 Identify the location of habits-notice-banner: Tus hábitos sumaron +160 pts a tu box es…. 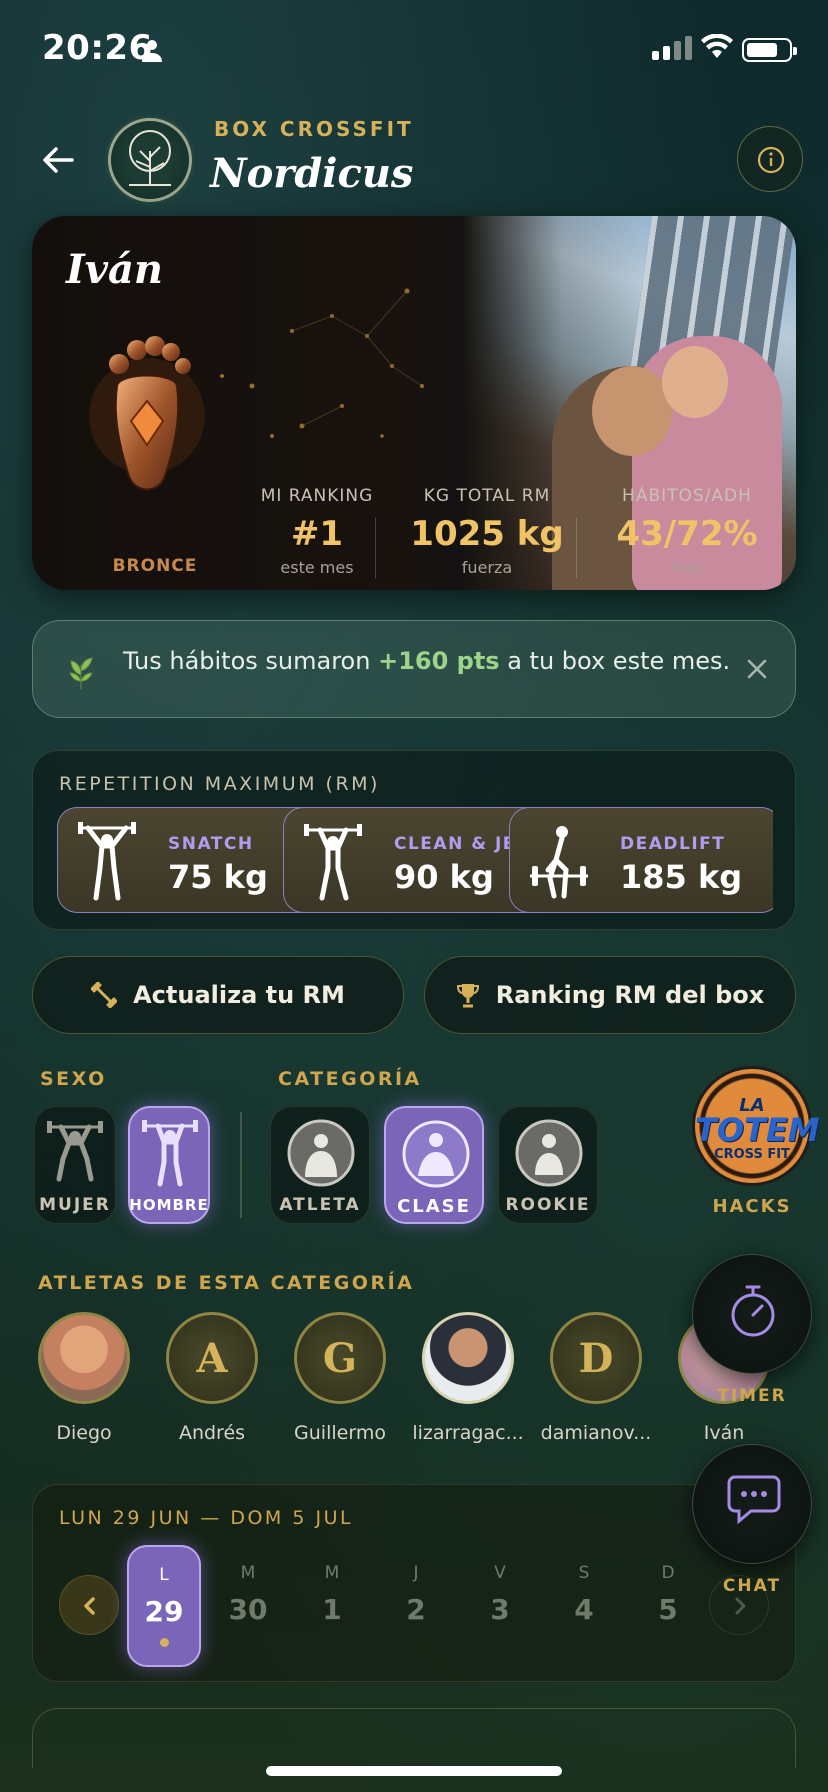
(414, 669).